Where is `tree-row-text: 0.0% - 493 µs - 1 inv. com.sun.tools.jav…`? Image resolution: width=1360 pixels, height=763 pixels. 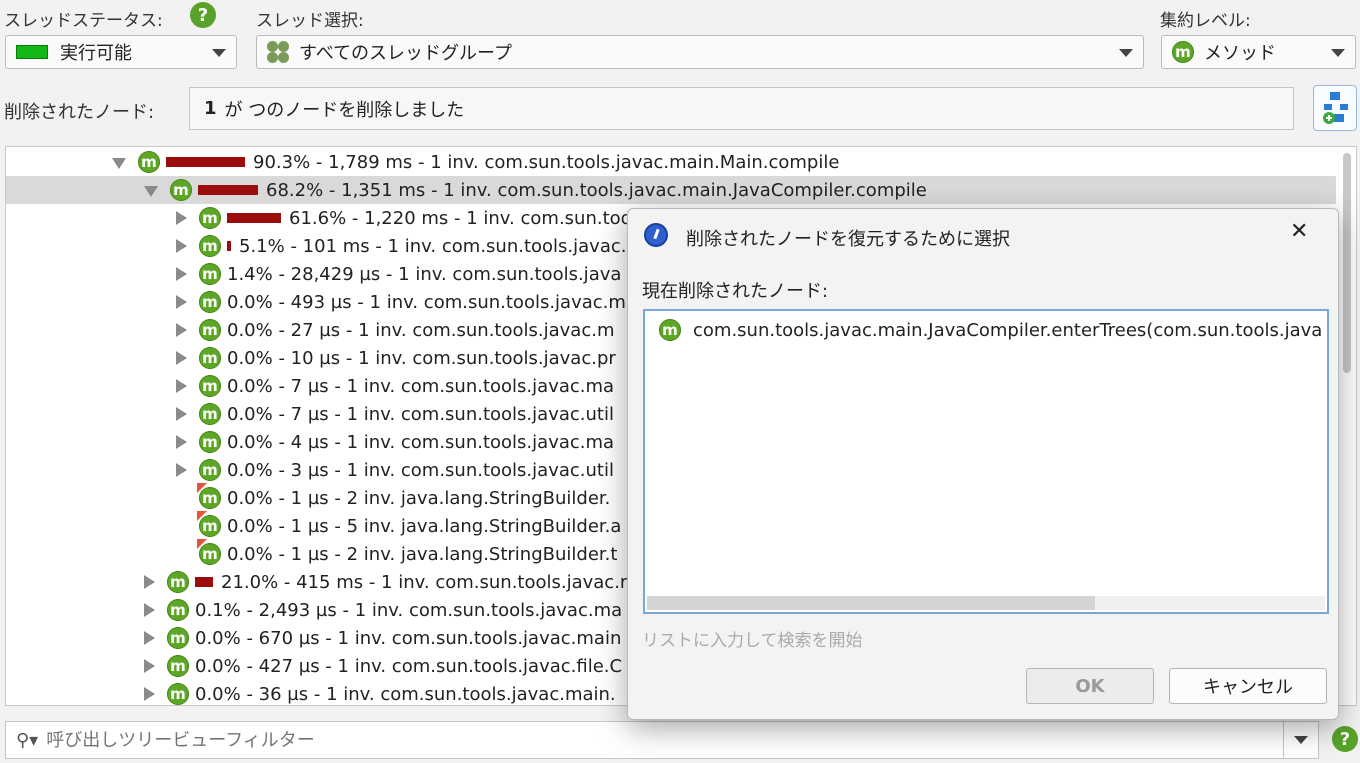
tree-row-text: 0.0% - 493 µs - 1 inv. com.sun.tools.jav… is located at coordinates (426, 302).